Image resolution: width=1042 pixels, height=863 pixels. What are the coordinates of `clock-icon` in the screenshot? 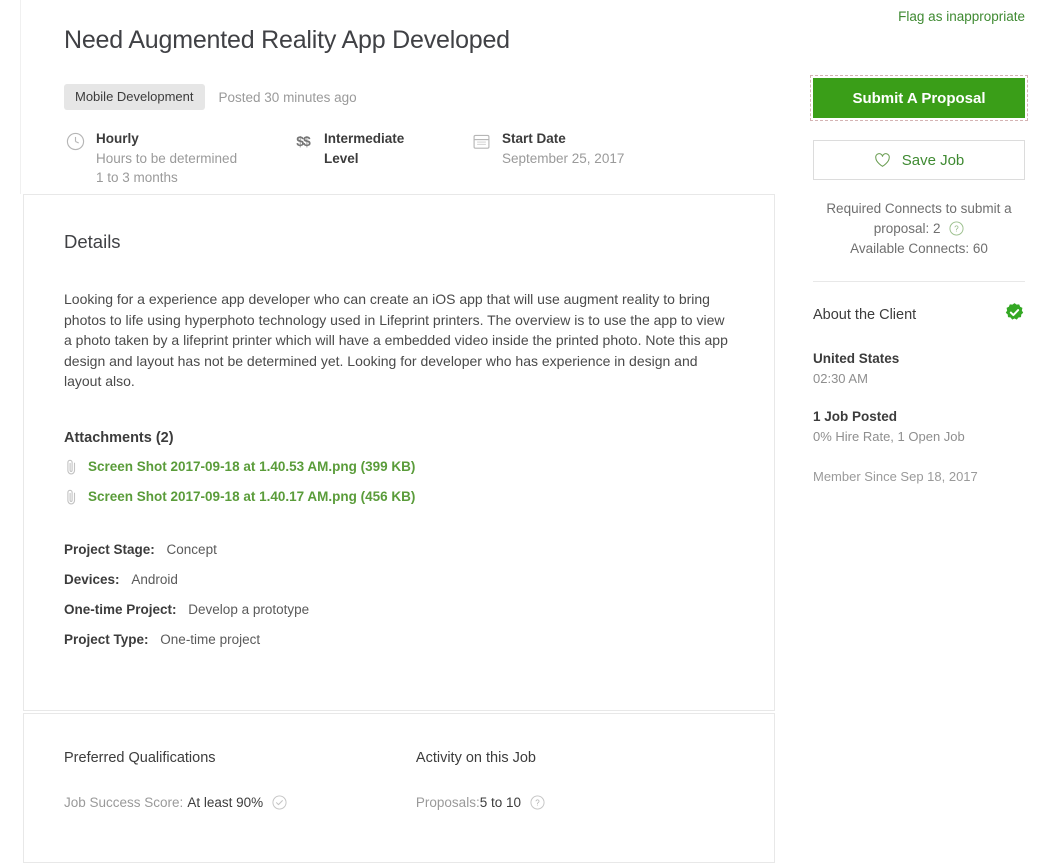 It's located at (75, 141).